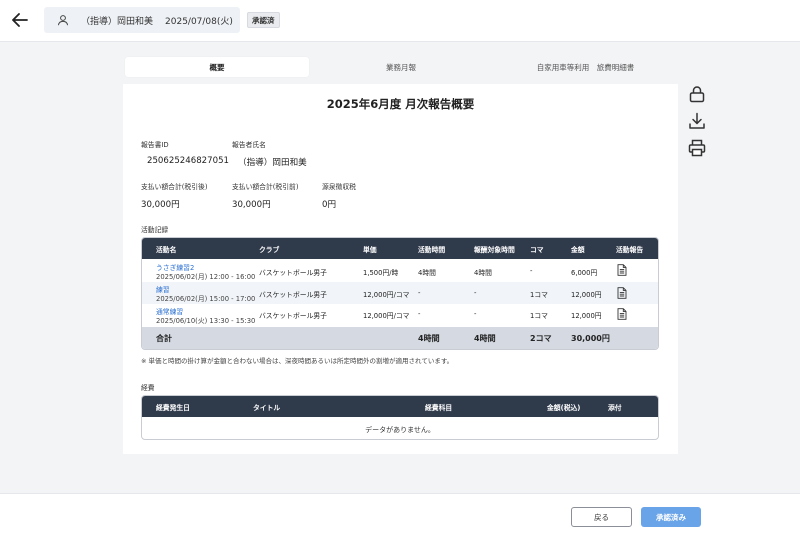 The width and height of the screenshot is (800, 537). What do you see at coordinates (64, 20) in the screenshot?
I see `person-icon` at bounding box center [64, 20].